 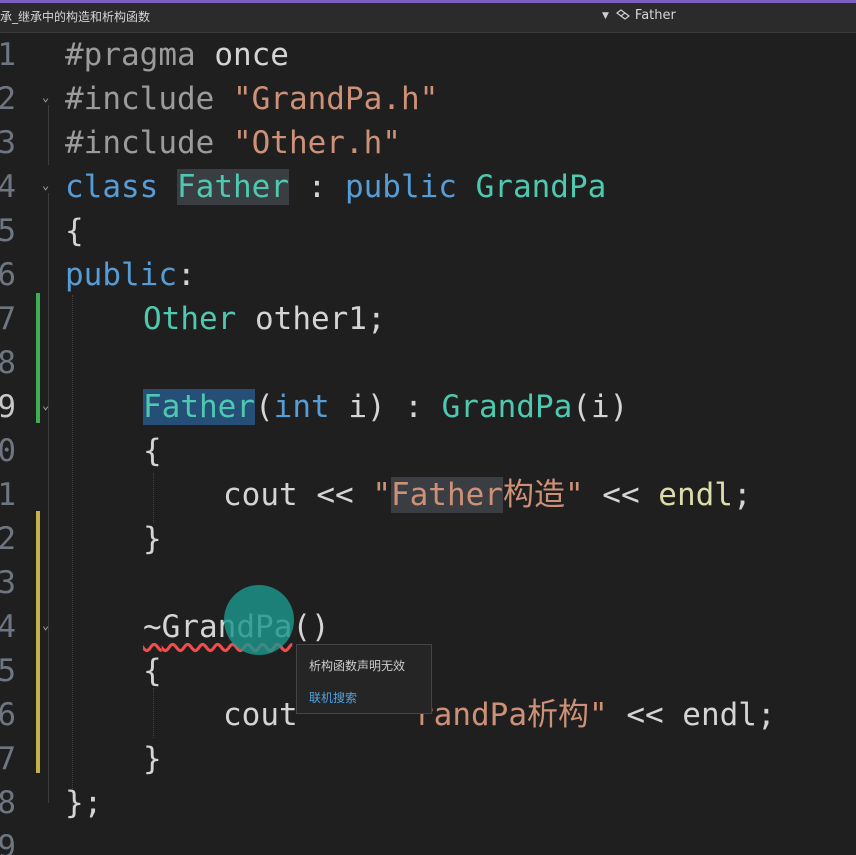 I want to click on code-text: #pragma once, so click(x=177, y=55).